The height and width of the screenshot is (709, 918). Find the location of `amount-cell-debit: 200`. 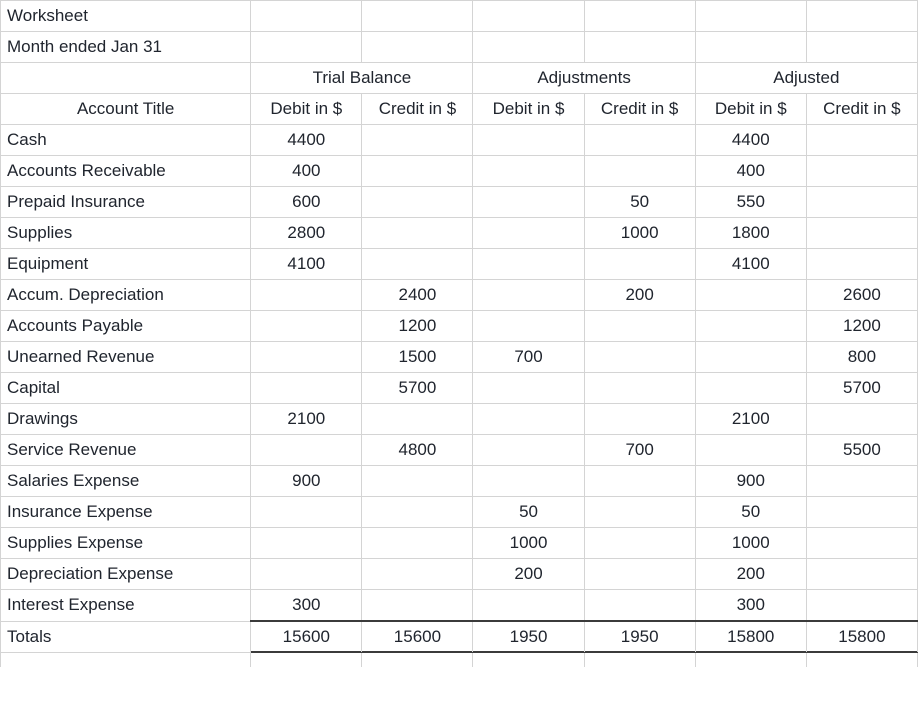

amount-cell-debit: 200 is located at coordinates (528, 574).